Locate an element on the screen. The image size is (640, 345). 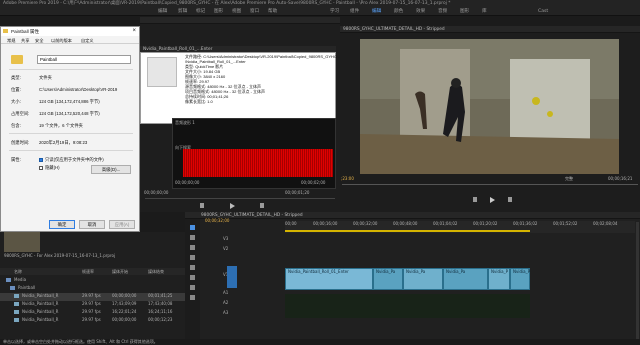
track-label-a1: A1 is located at coordinates (225, 292).